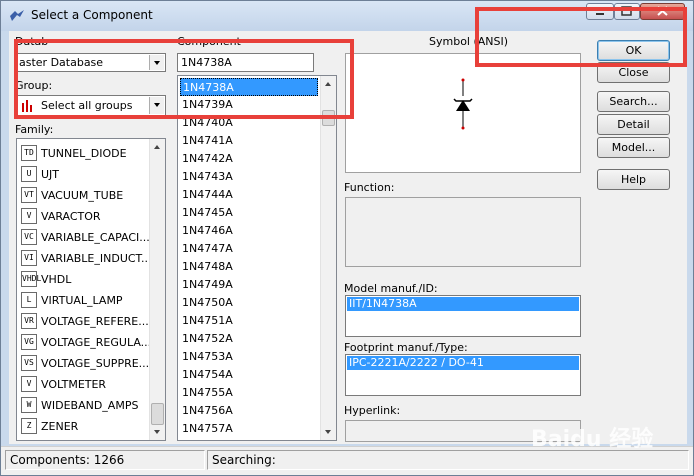 The width and height of the screenshot is (694, 476). Describe the element at coordinates (34, 129) in the screenshot. I see `family-label: Family:` at that location.